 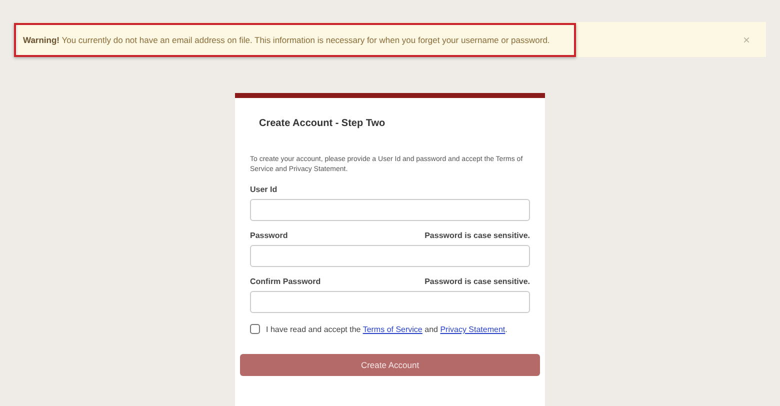 What do you see at coordinates (392, 329) in the screenshot?
I see `agreement-link: Terms of Service` at bounding box center [392, 329].